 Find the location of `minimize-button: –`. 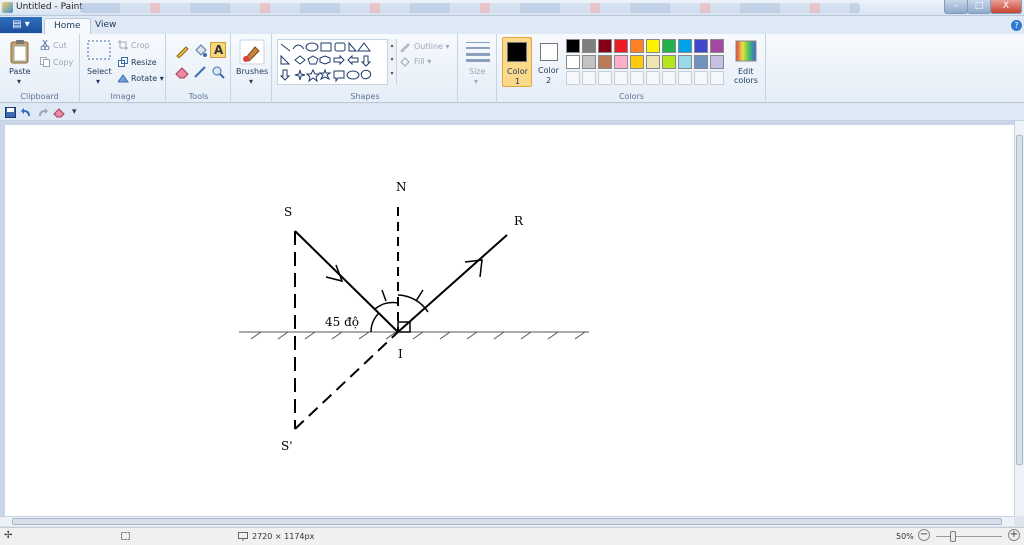

minimize-button: – is located at coordinates (956, 7).